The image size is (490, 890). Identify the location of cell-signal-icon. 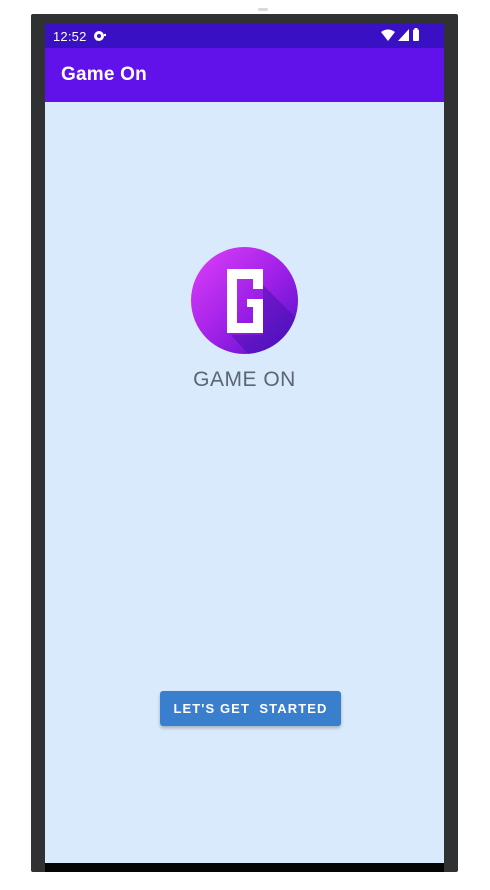
(403, 36).